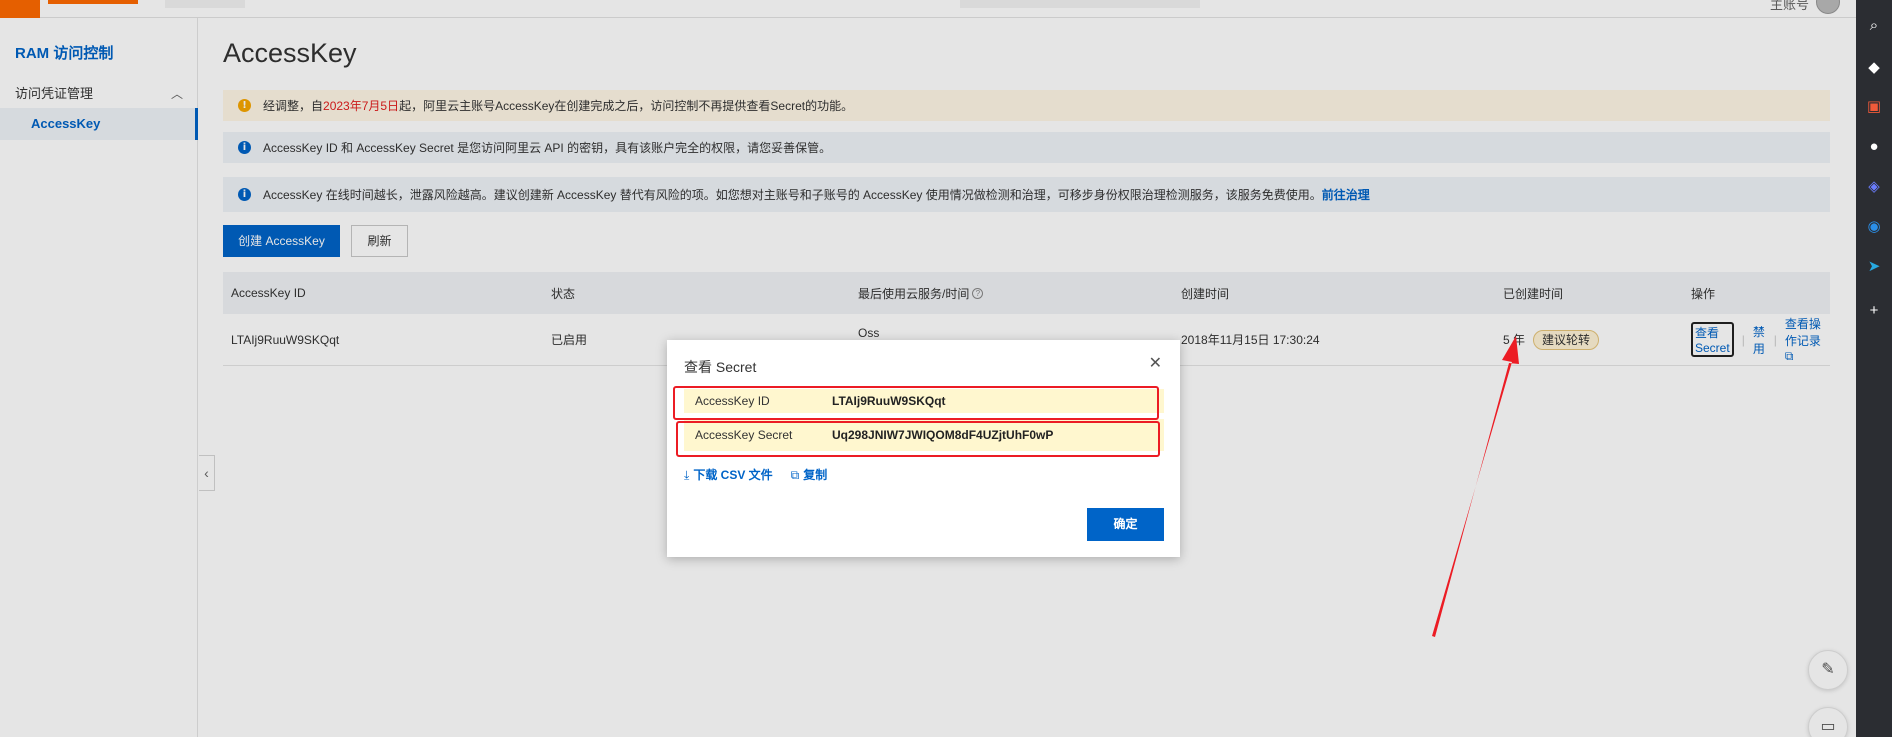  Describe the element at coordinates (733, 475) in the screenshot. I see `download-csv-label: 下载 CSV 文件` at that location.